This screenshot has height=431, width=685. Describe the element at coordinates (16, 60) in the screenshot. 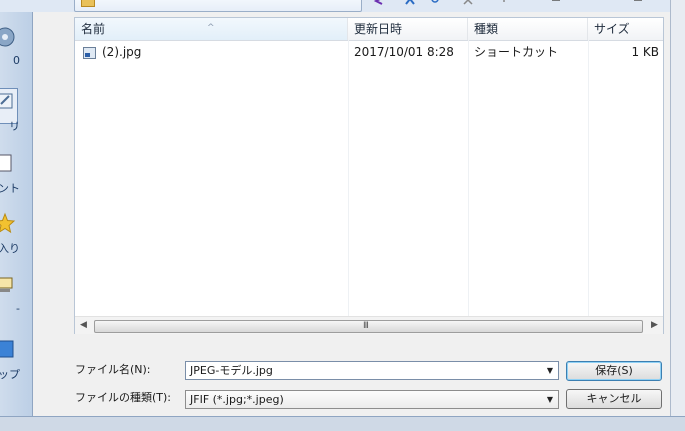

I see `place-label: 0` at that location.